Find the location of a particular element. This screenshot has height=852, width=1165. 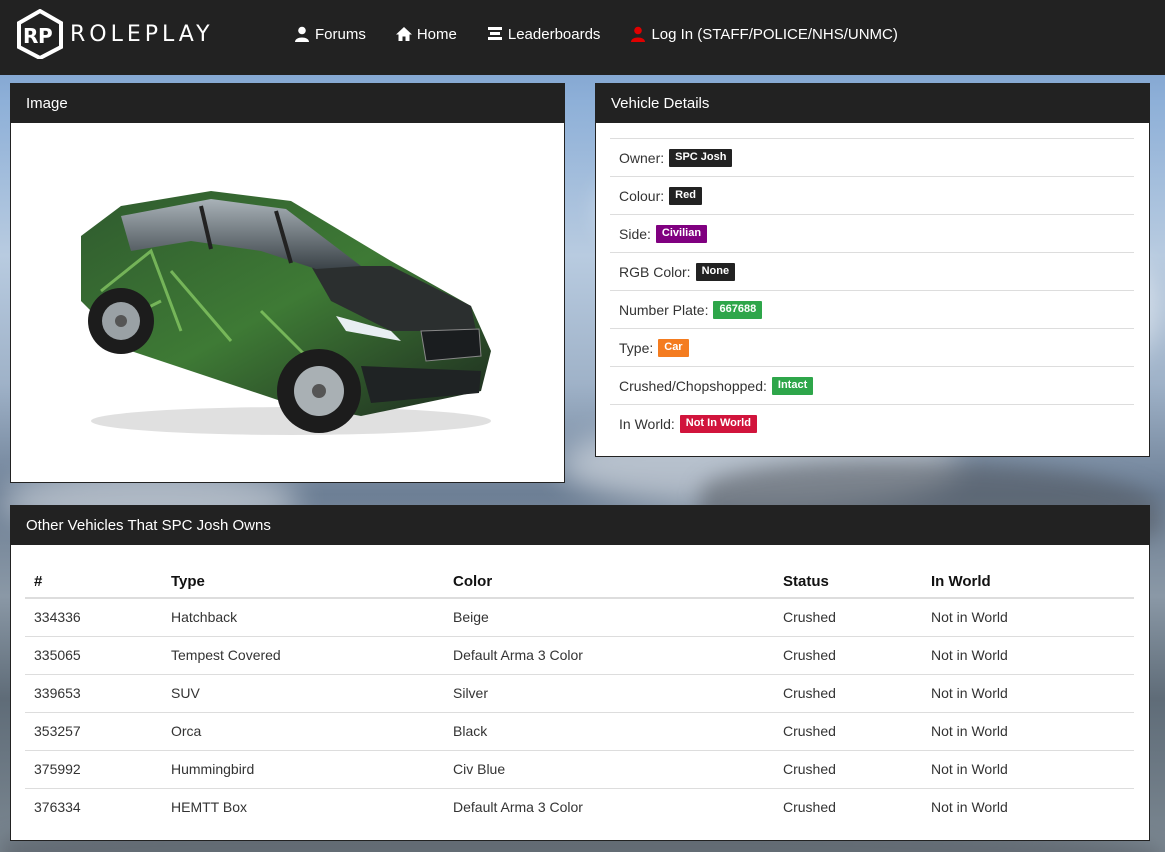

cell-id: 353257 is located at coordinates (93, 730).